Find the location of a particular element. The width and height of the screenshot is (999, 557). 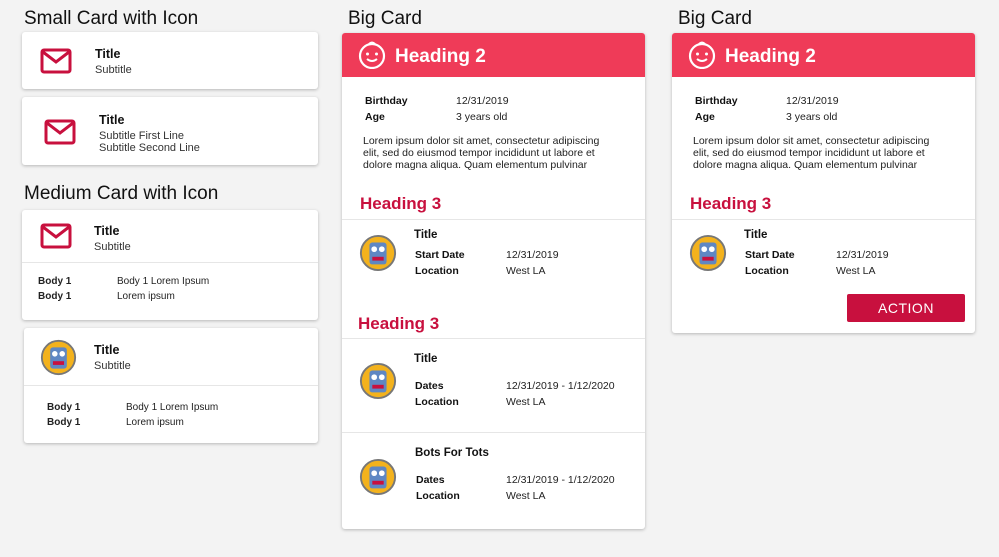

section-title-small-card: Small Card with Icon is located at coordinates (111, 18).